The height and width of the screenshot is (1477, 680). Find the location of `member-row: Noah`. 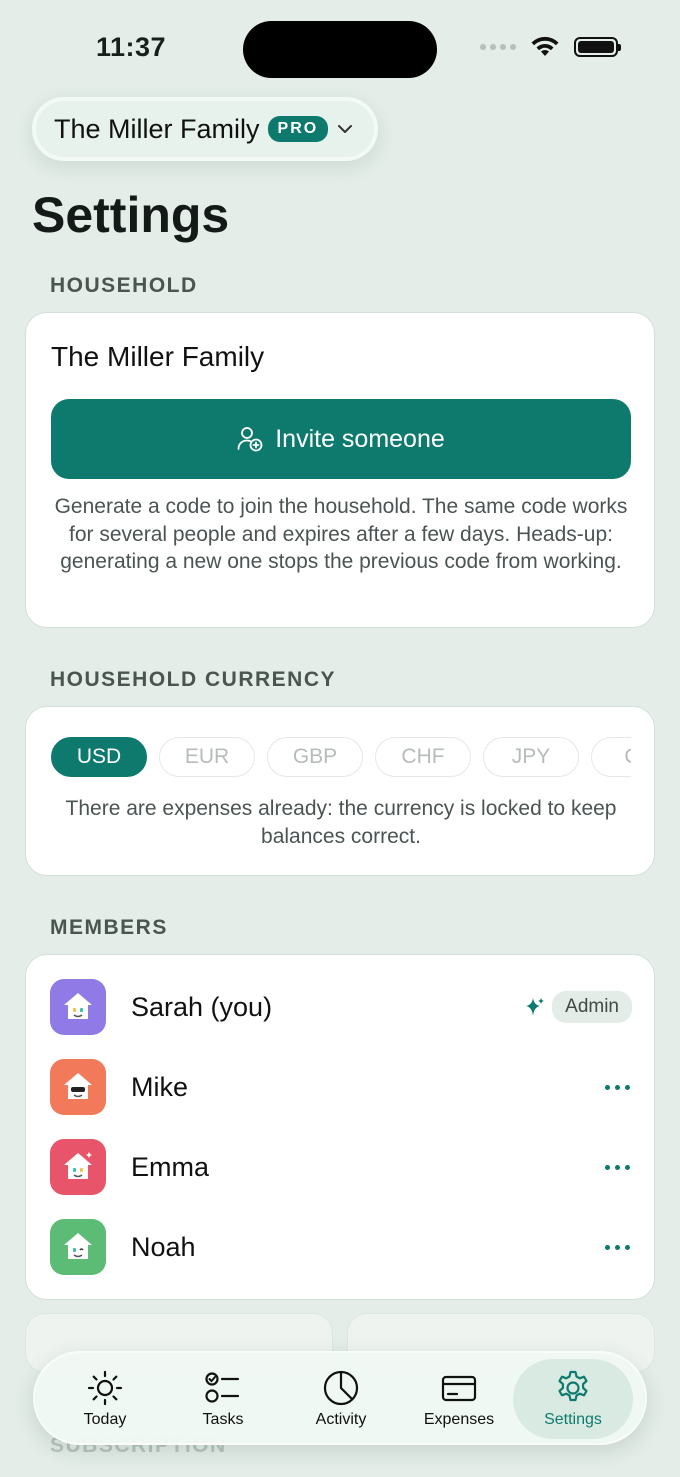

member-row: Noah is located at coordinates (341, 1247).